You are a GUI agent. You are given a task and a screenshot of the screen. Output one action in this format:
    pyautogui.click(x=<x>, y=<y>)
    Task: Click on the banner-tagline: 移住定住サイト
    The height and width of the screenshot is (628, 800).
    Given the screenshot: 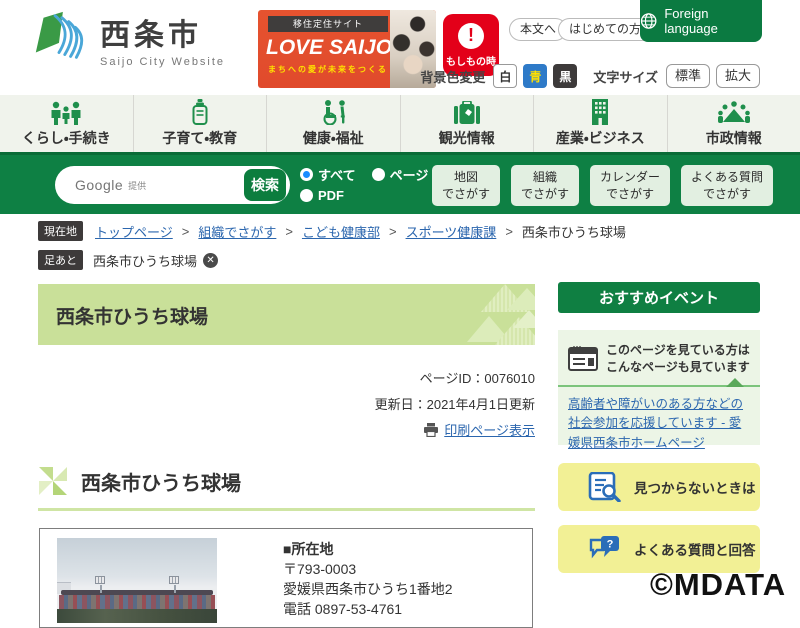 What is the action you would take?
    pyautogui.click(x=328, y=24)
    